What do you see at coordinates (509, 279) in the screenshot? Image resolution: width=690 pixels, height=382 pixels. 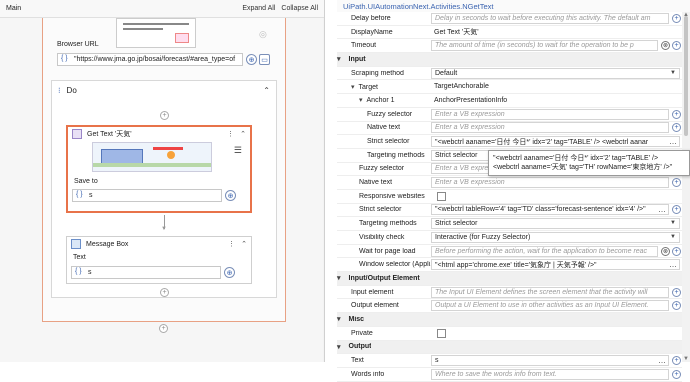 I see `category-input-output-element: ▾ Input/Output Element` at bounding box center [509, 279].